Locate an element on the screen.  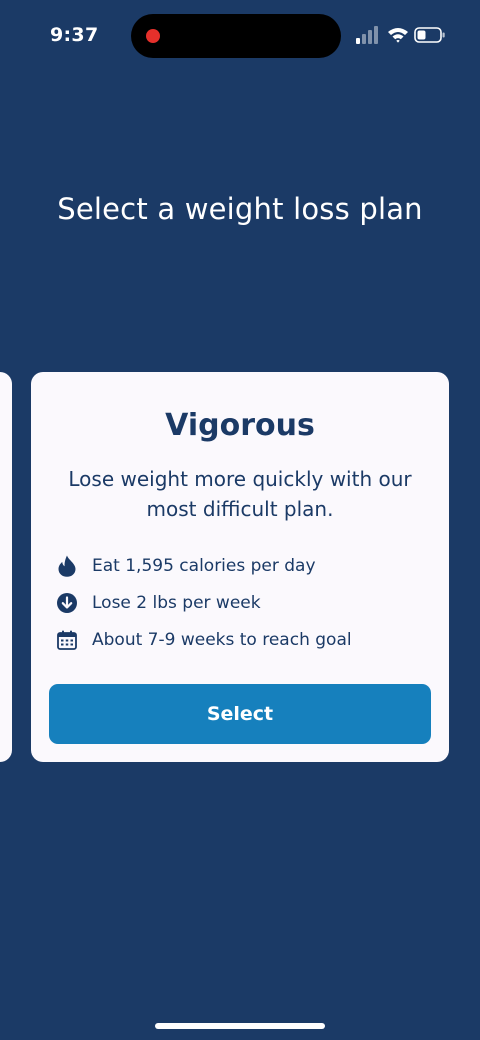
wifi-icon is located at coordinates (398, 35).